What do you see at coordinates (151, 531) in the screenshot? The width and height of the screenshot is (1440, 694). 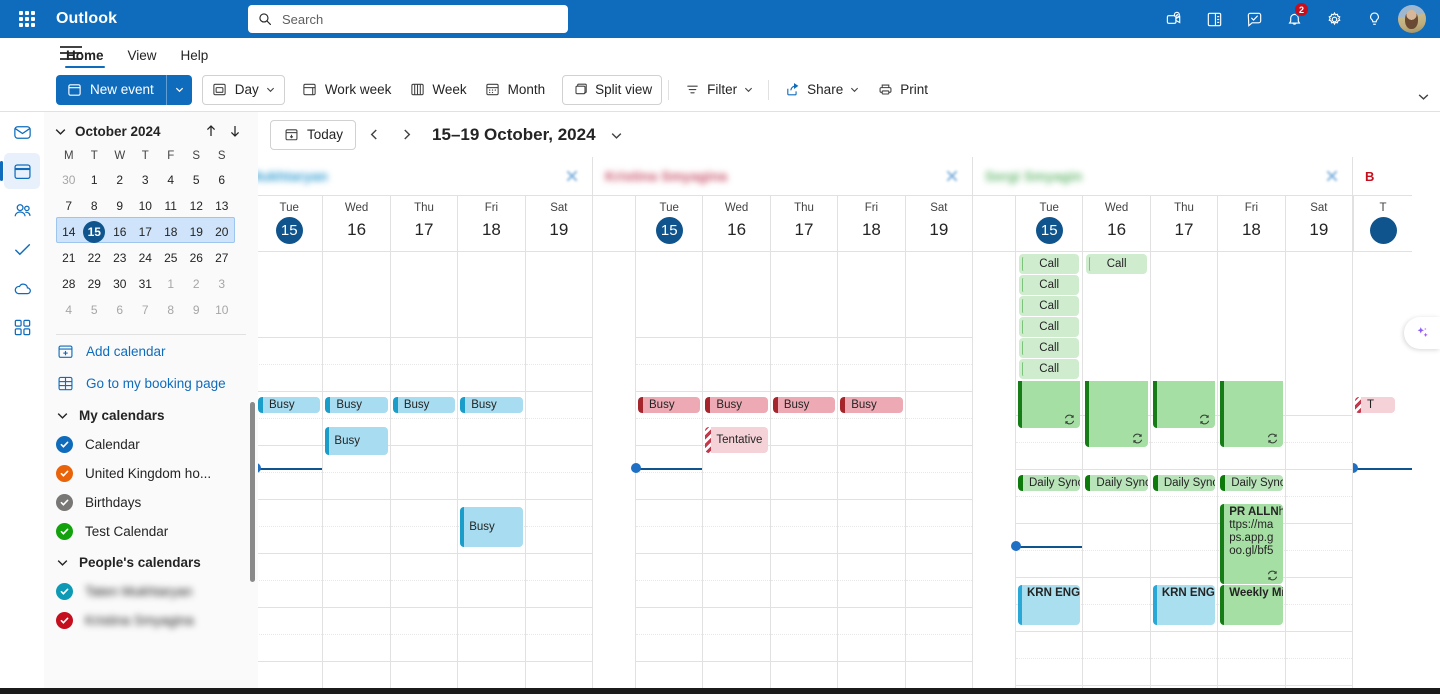 I see `my-calendar-item: Test Calendar` at bounding box center [151, 531].